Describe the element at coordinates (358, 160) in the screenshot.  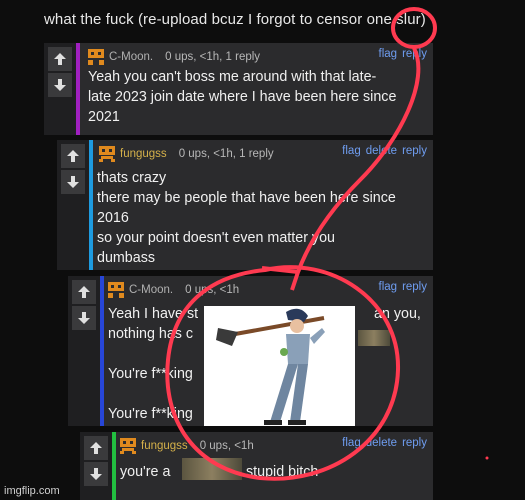
I see `annotation-arrow` at that location.